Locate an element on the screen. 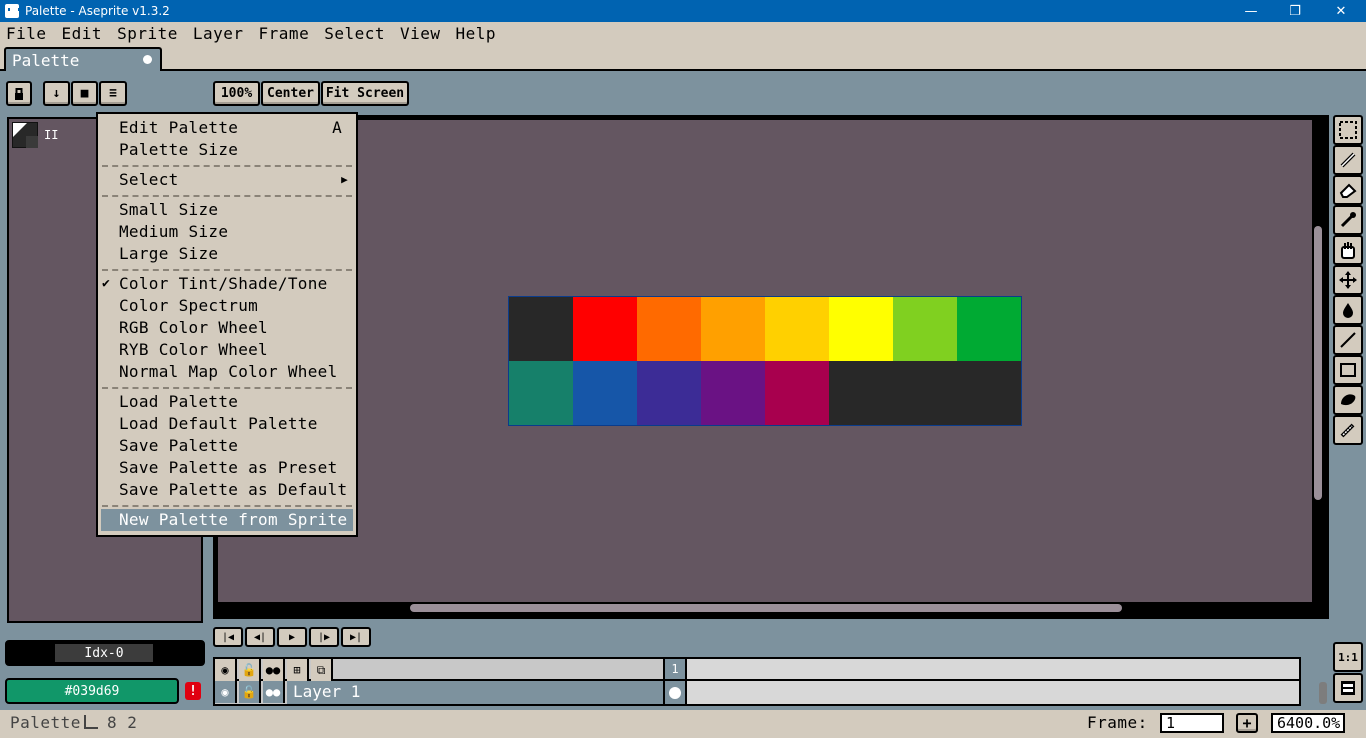 This screenshot has height=738, width=1366. palette-save-icon: ■ is located at coordinates (84, 93).